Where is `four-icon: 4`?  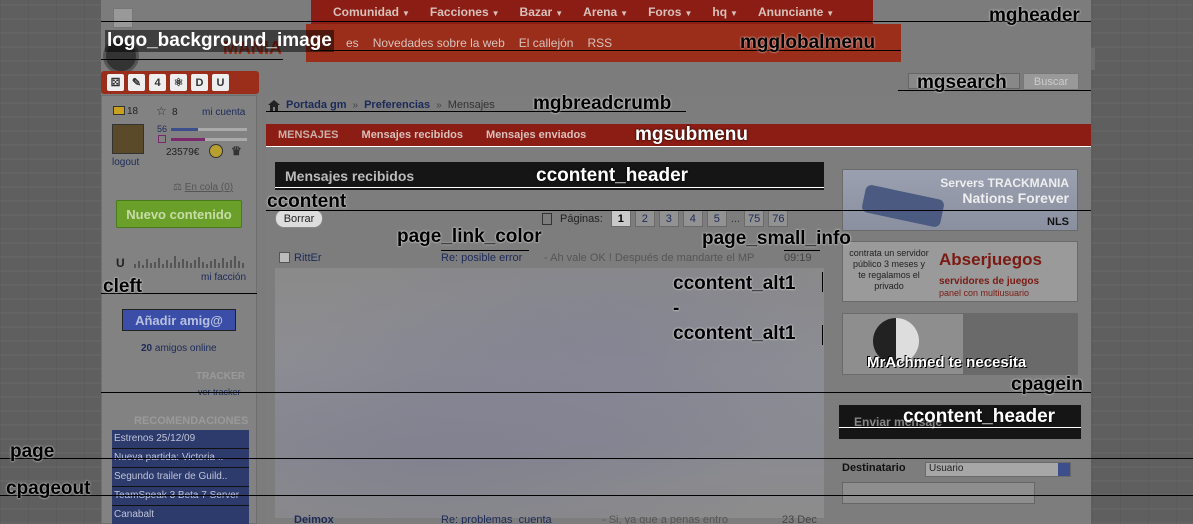
four-icon: 4 is located at coordinates (157, 82).